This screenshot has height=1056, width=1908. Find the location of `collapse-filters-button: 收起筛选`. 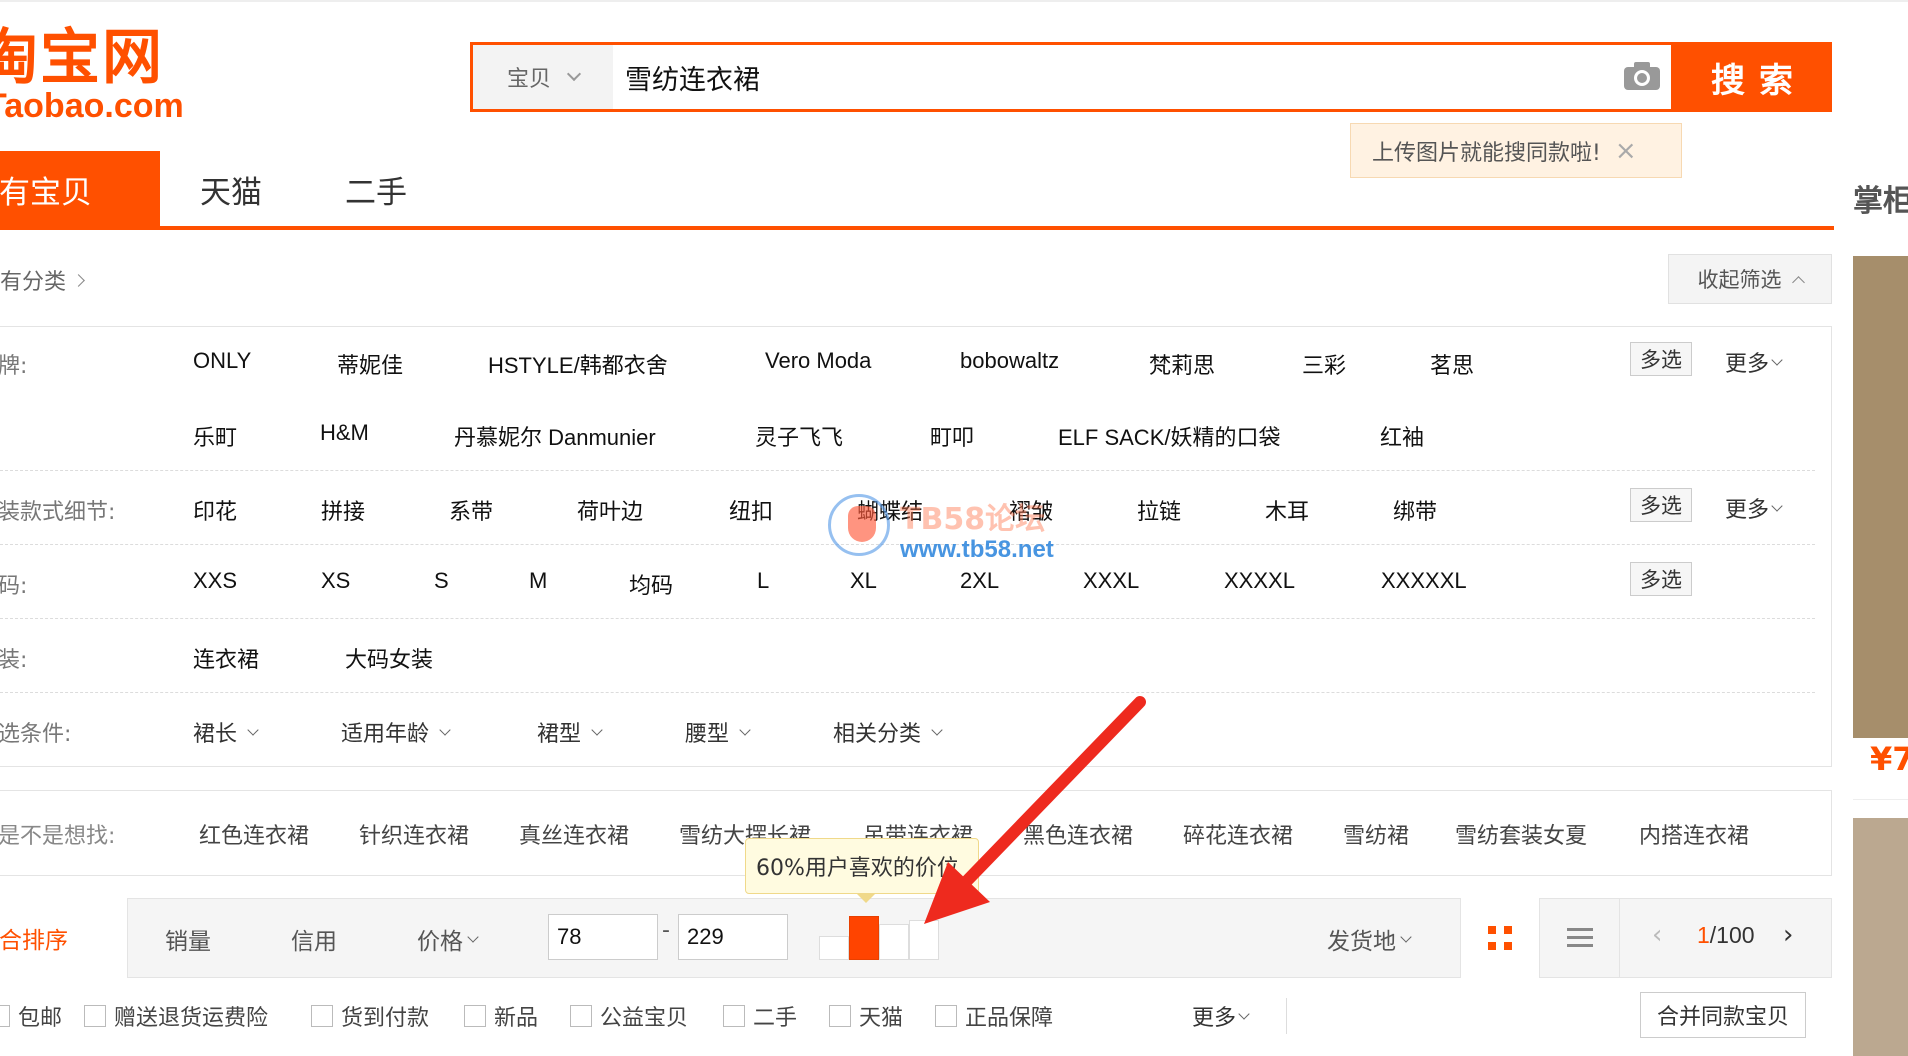

collapse-filters-button: 收起筛选 is located at coordinates (1750, 279).